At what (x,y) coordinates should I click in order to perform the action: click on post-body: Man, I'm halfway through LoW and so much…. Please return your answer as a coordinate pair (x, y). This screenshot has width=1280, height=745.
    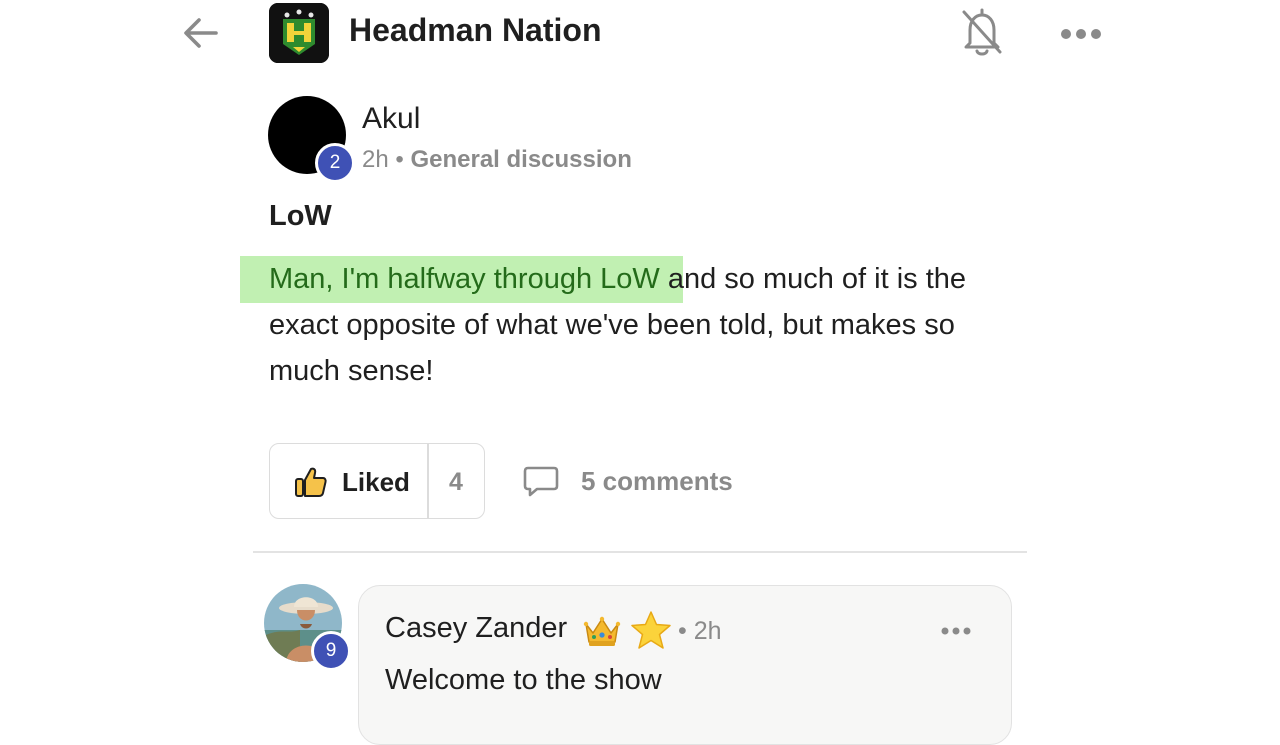
    Looking at the image, I should click on (629, 325).